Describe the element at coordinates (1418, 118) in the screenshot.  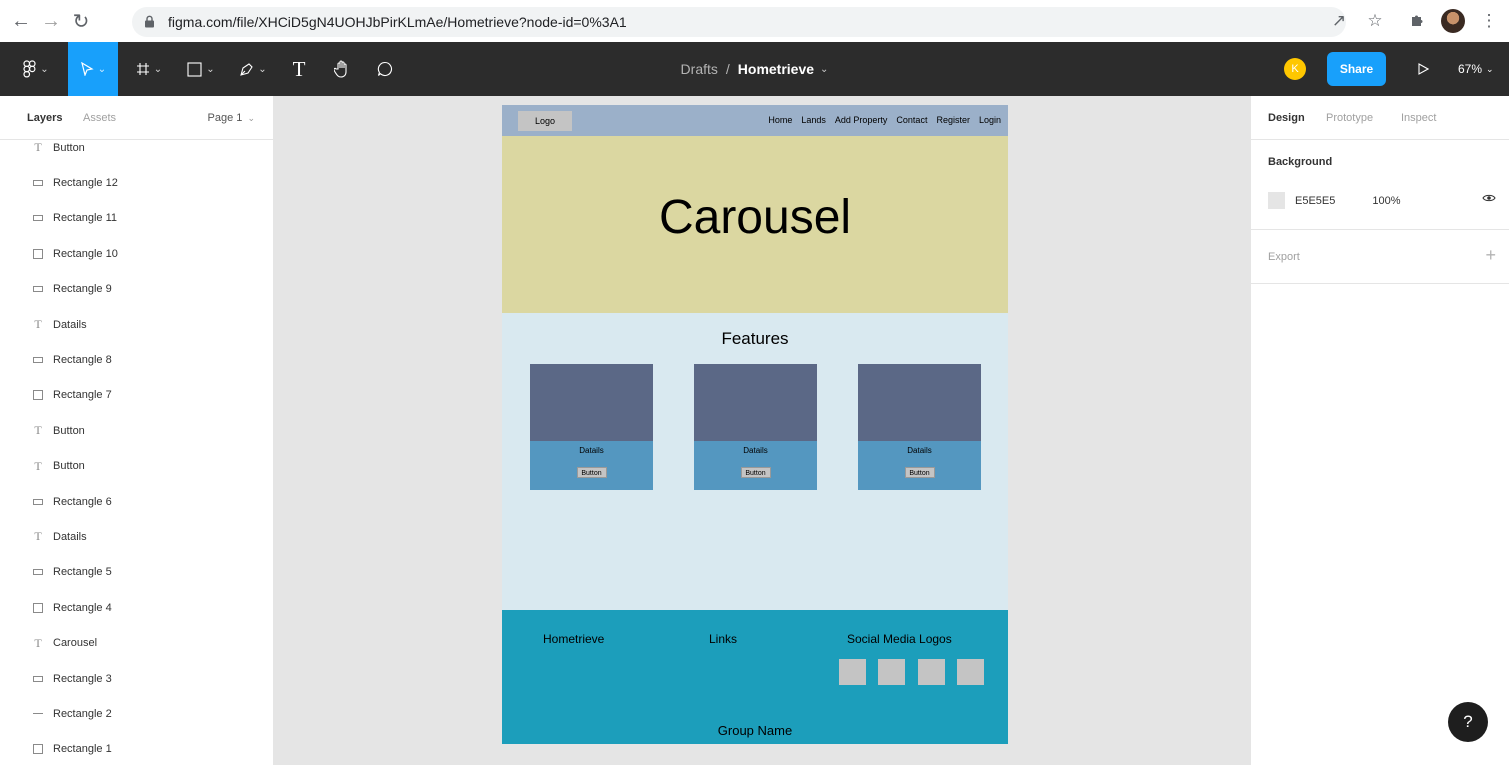
I see `tab-inspect: Inspect` at that location.